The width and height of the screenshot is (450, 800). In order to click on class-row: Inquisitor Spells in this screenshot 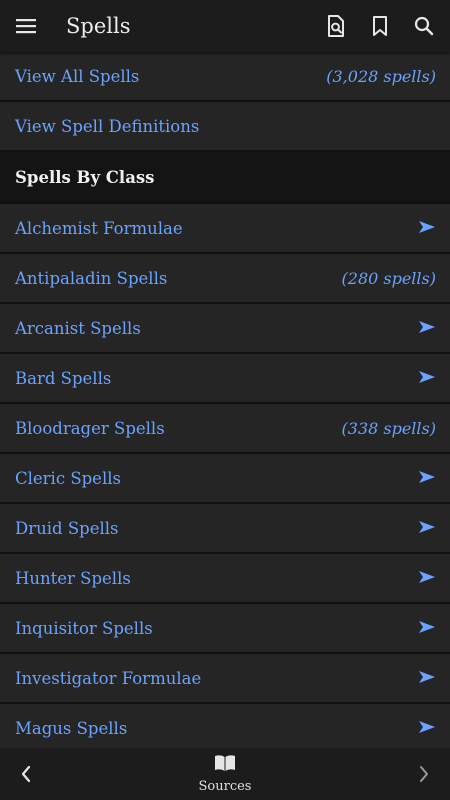, I will do `click(225, 629)`.